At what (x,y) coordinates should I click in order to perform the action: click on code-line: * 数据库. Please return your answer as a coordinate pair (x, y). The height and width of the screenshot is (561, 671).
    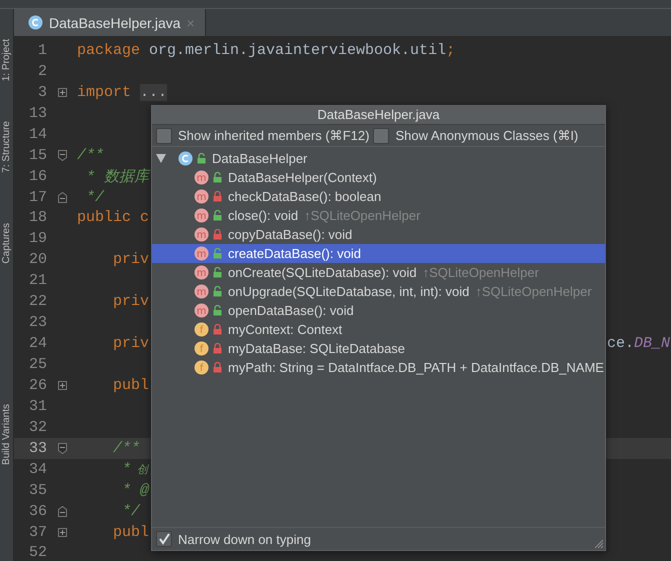
    Looking at the image, I should click on (117, 177).